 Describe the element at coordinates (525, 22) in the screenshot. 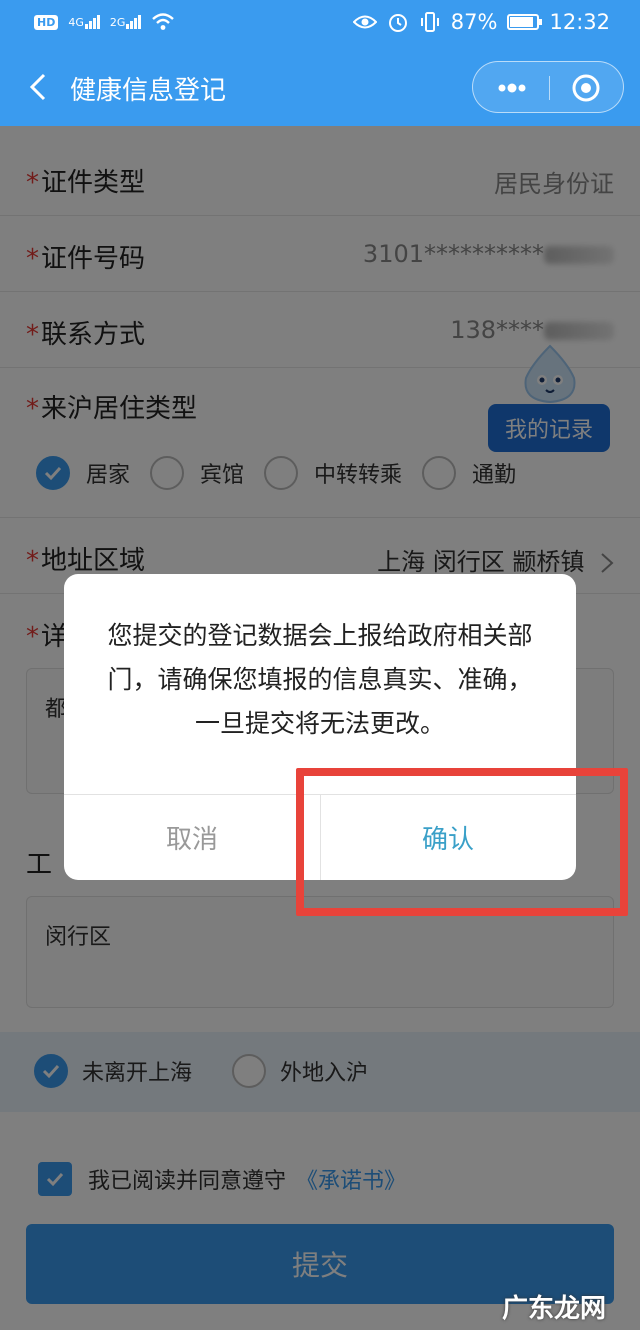

I see `battery-icon` at that location.